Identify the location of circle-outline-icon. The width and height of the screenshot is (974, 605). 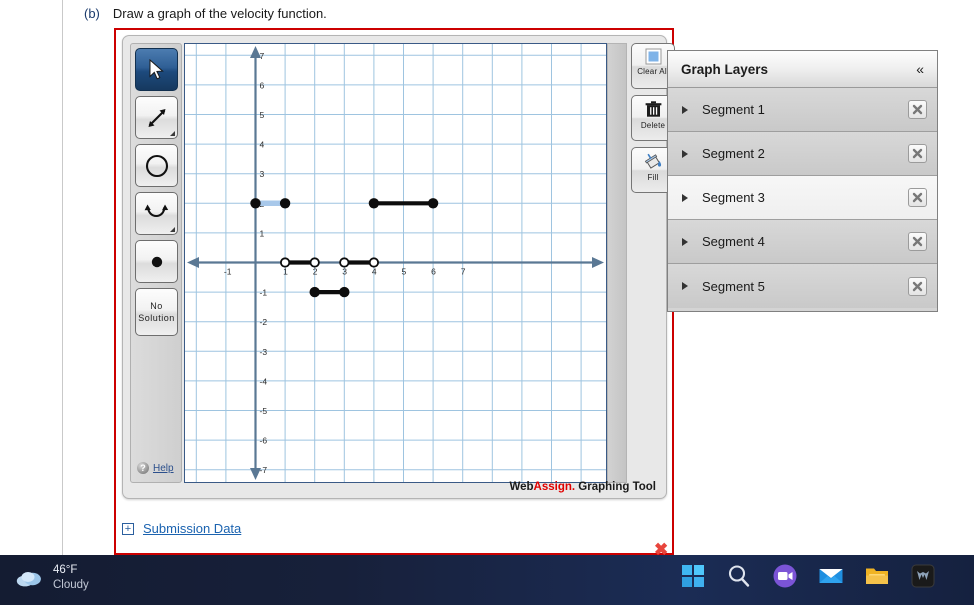
(156, 165).